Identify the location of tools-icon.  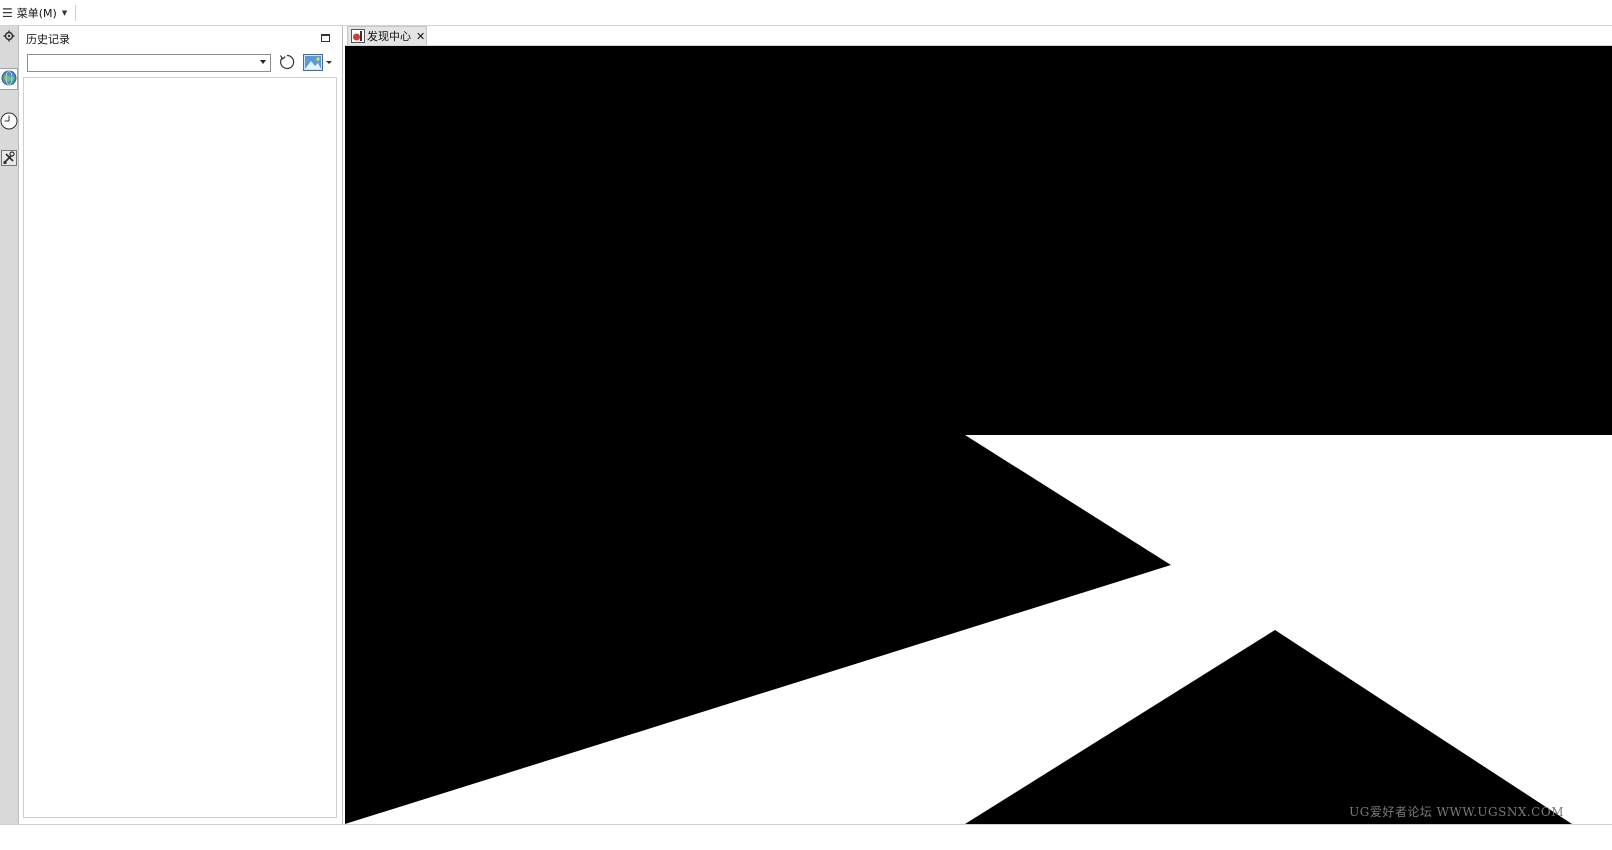
(9, 159).